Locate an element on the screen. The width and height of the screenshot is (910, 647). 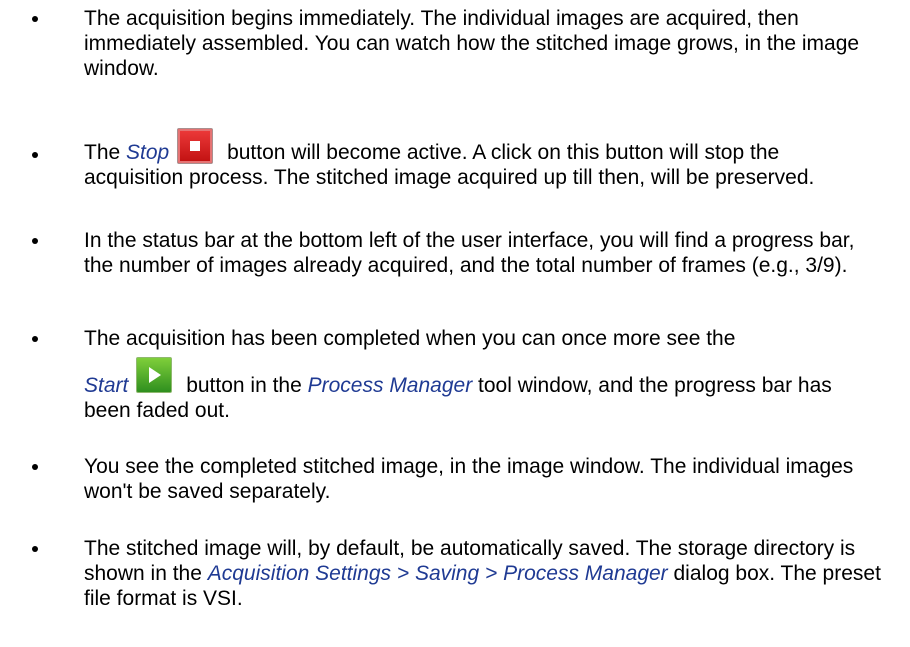
stop-icon is located at coordinates (195, 146).